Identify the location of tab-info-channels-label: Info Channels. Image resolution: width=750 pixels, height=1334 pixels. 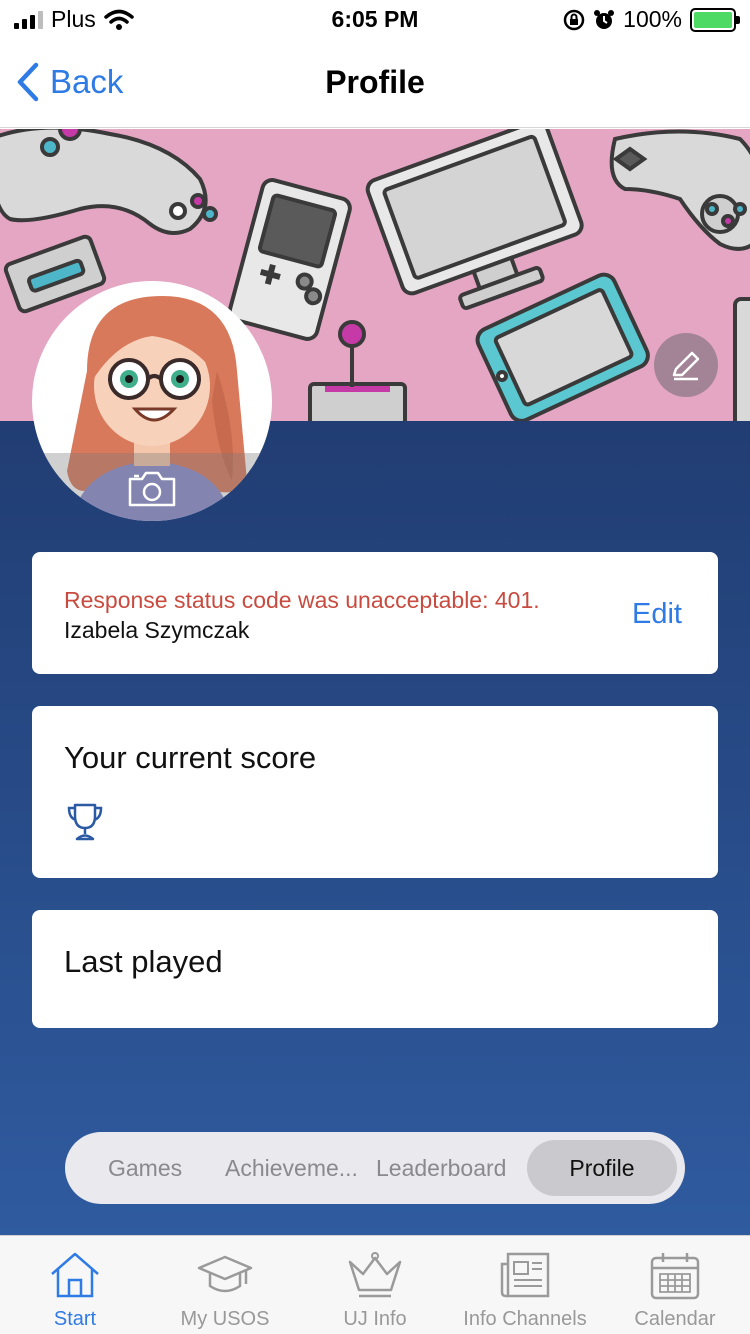
(525, 1319).